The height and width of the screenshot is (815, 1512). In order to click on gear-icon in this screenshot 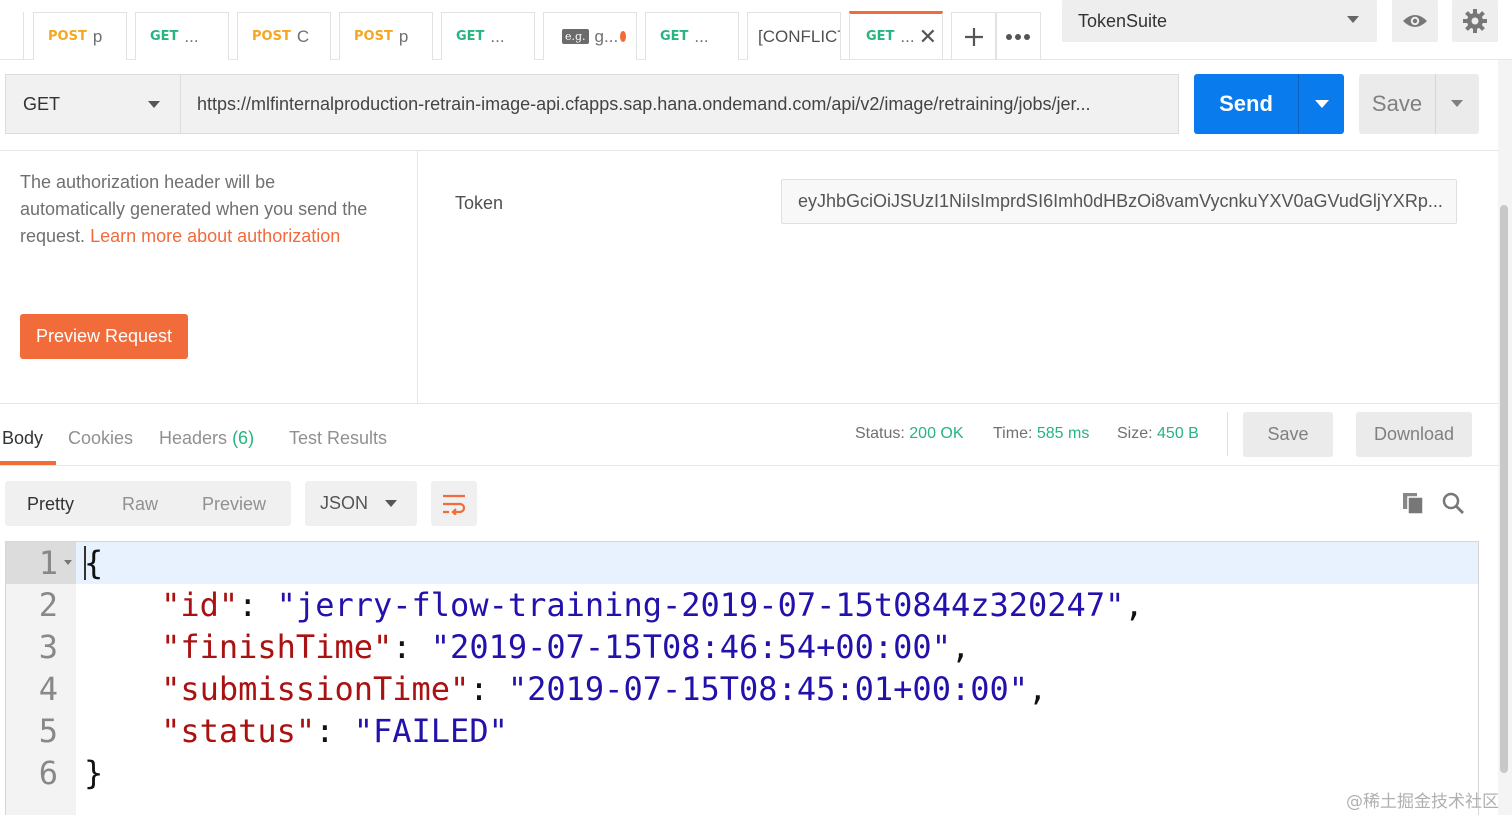, I will do `click(1475, 21)`.